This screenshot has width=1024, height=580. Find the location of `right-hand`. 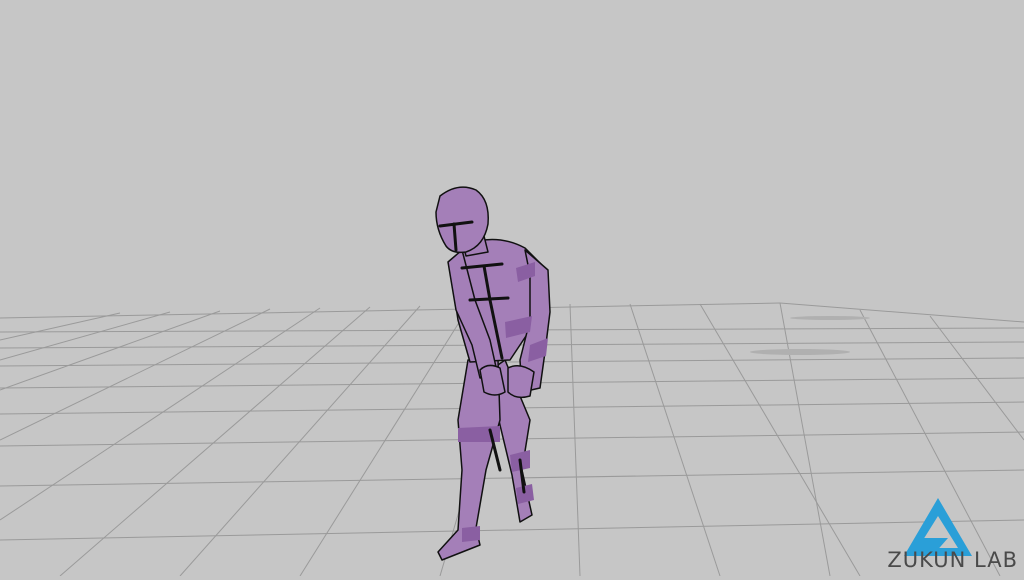

right-hand is located at coordinates (521, 382).